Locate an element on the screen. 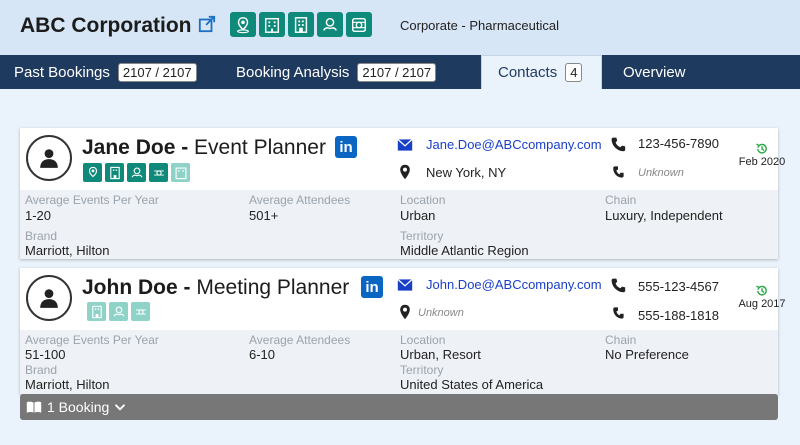 The width and height of the screenshot is (800, 445). contact-phone-secondary: Unknown is located at coordinates (661, 173).